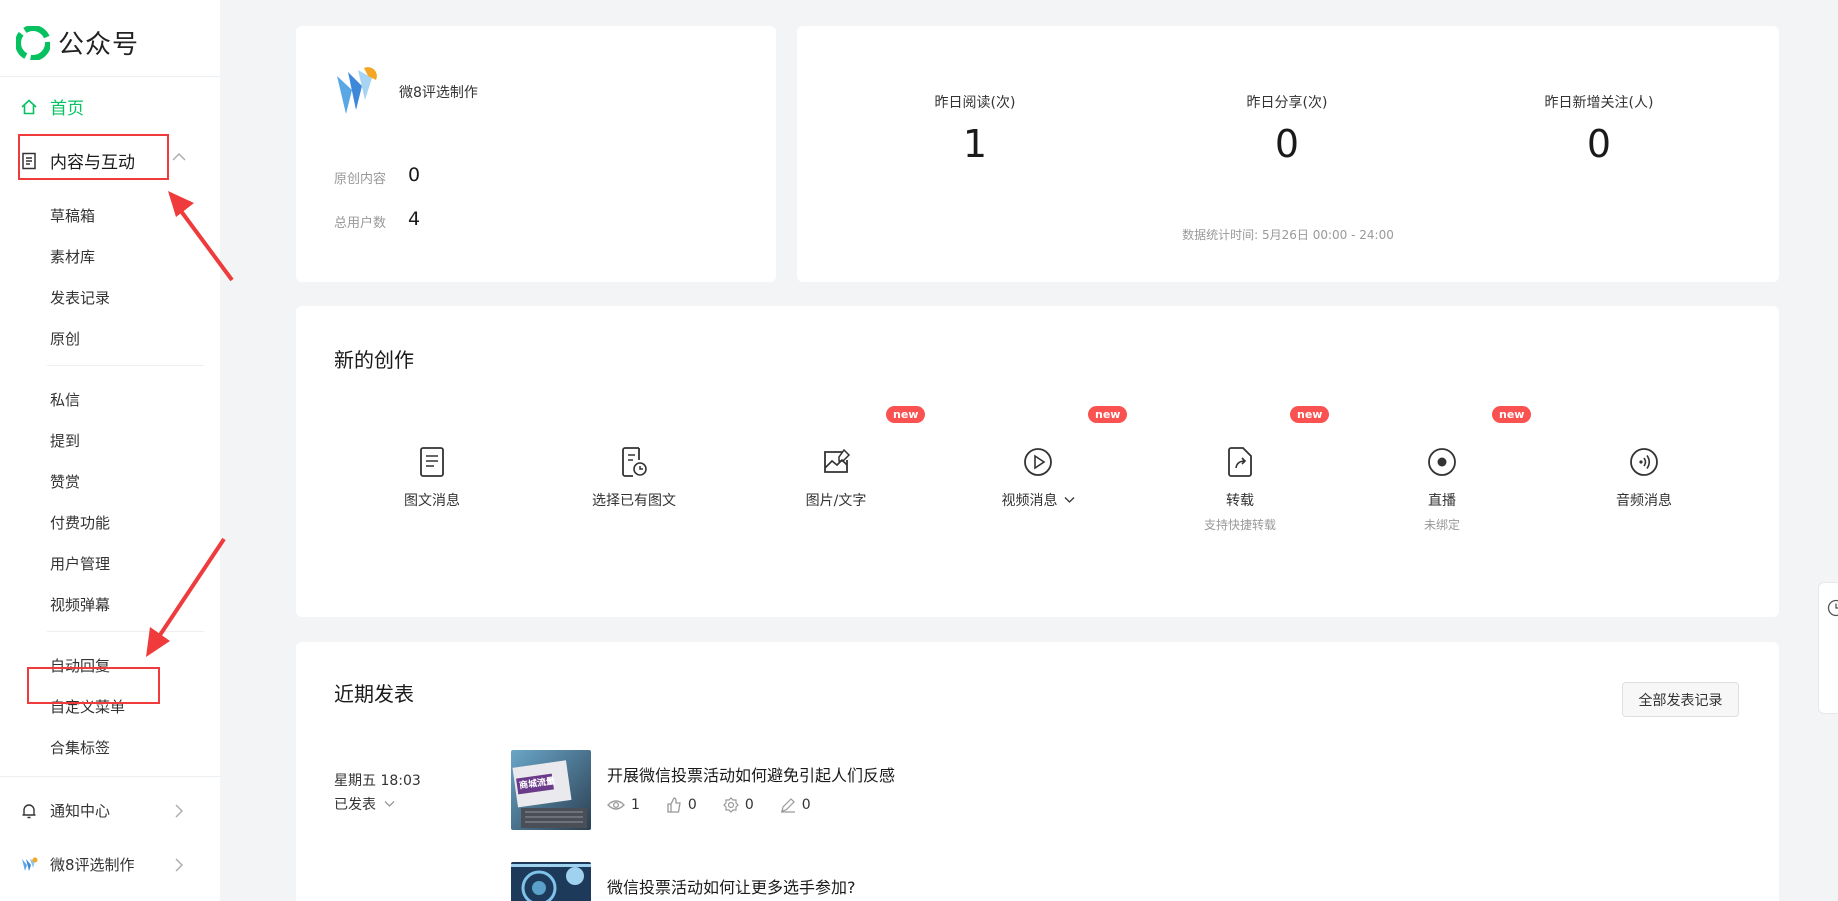 The width and height of the screenshot is (1838, 901). I want to click on stat-reads: 昨日阅读(次) 1, so click(975, 129).